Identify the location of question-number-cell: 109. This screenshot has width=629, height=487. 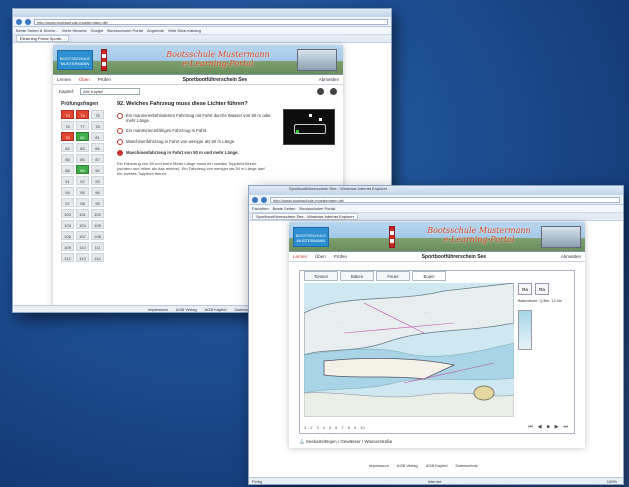
(67, 246).